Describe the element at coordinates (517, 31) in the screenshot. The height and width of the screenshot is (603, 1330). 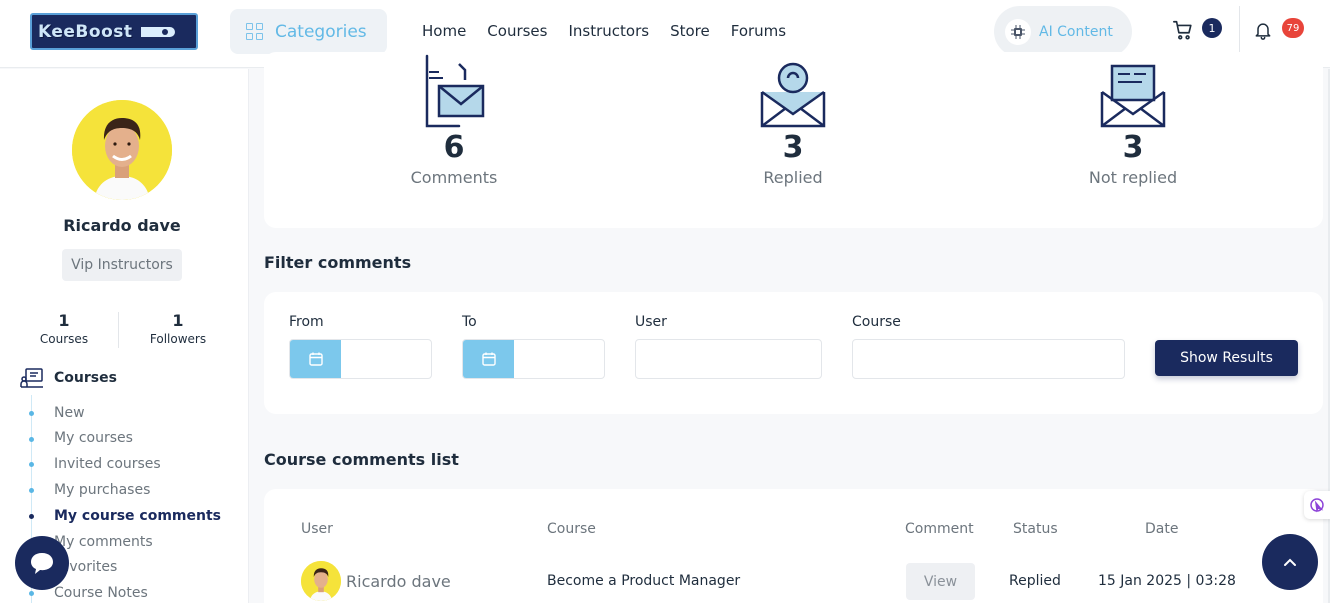
I see `nav-courses: Courses` at that location.